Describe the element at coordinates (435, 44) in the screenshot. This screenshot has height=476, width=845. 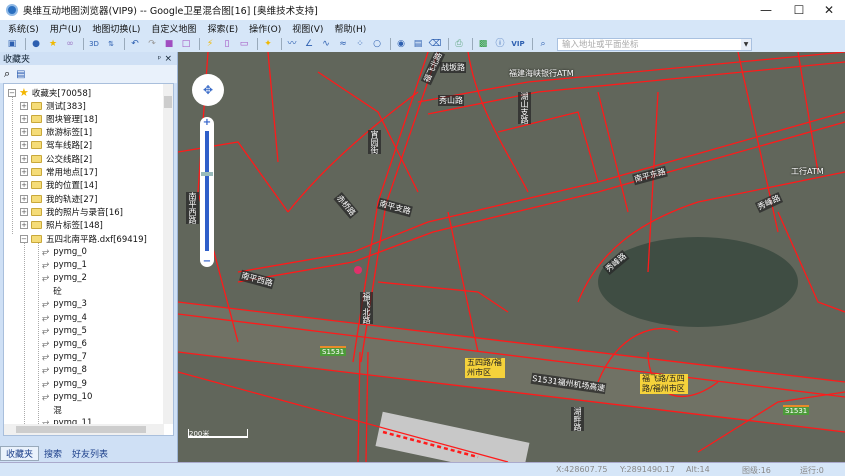
I see `erase-icon: ⌫` at that location.